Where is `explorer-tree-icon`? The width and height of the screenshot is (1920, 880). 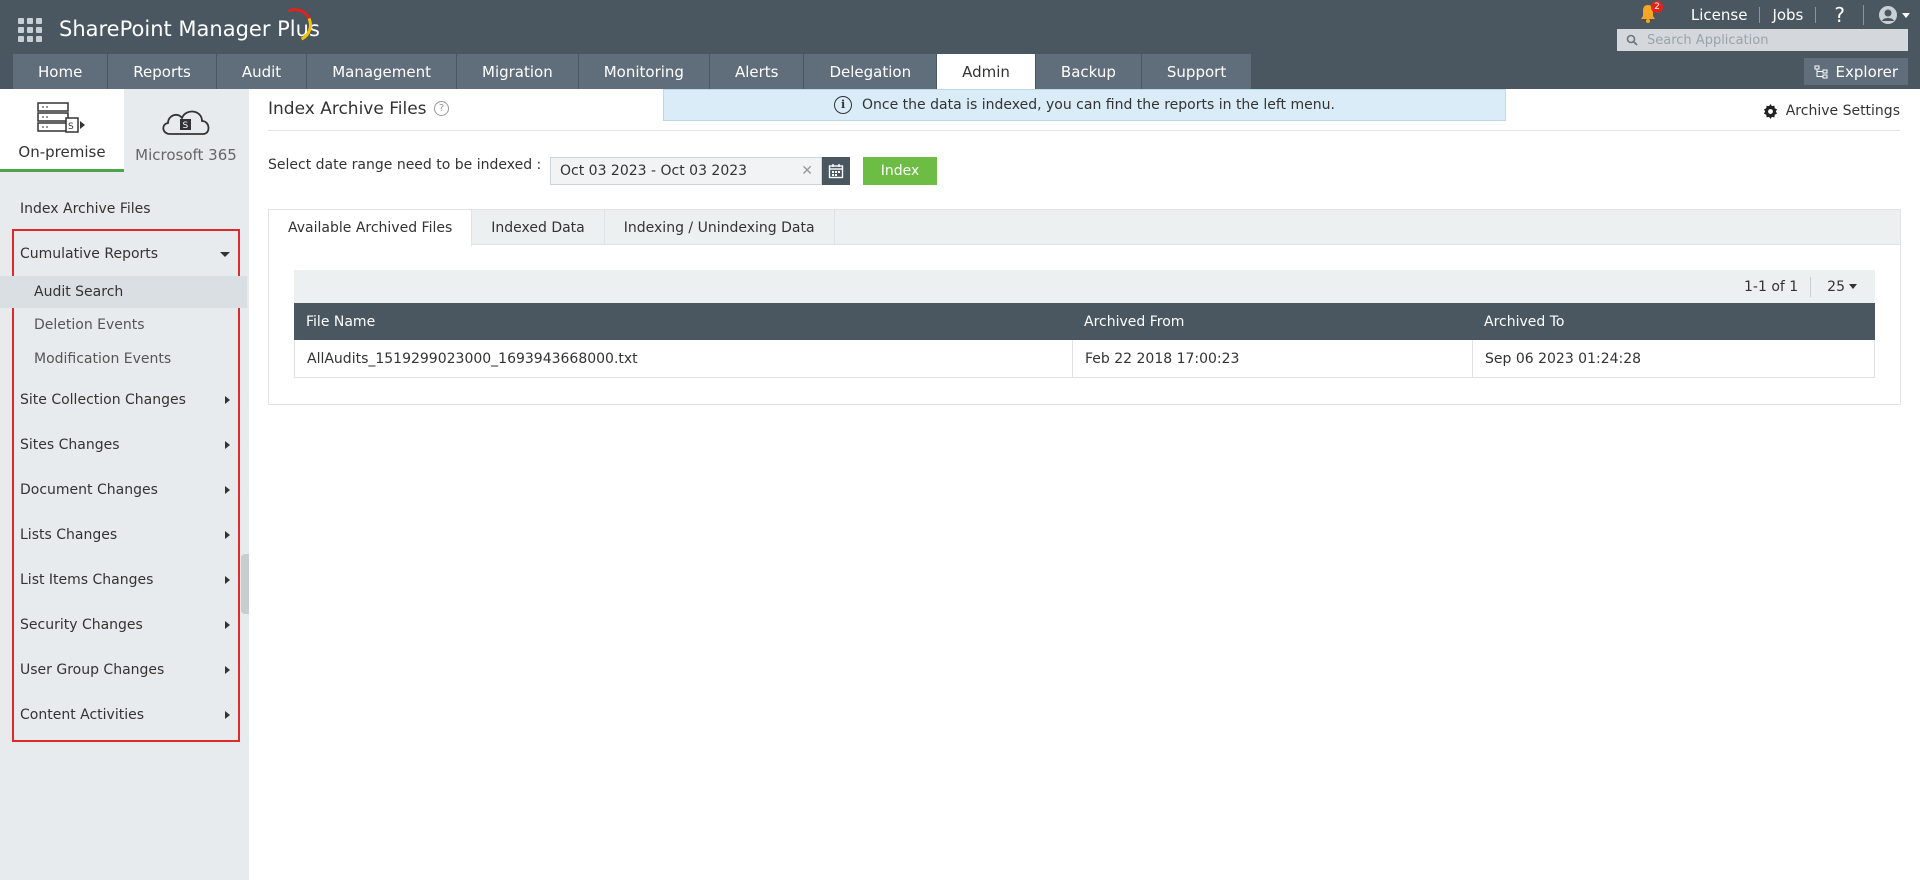
explorer-tree-icon is located at coordinates (1821, 71).